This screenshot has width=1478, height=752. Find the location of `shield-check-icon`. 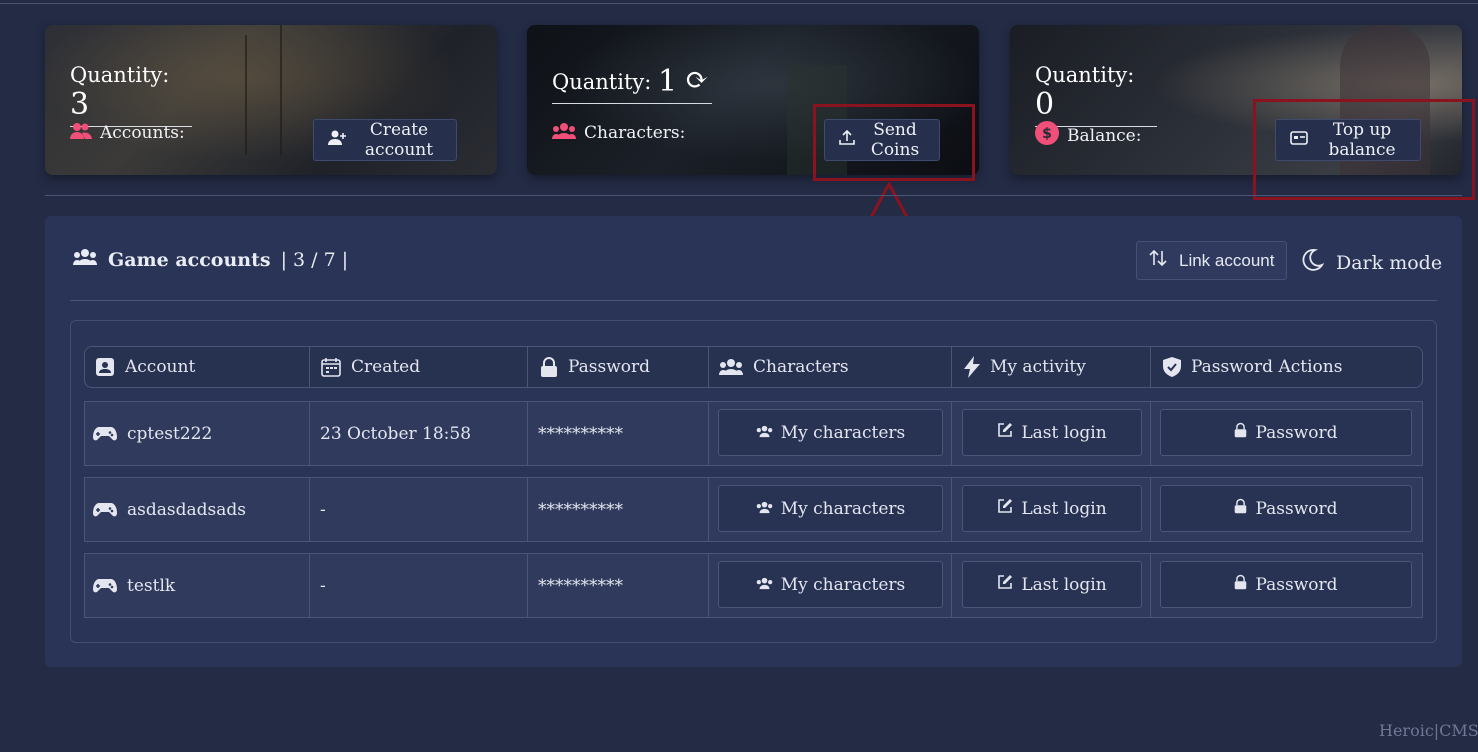

shield-check-icon is located at coordinates (1172, 367).